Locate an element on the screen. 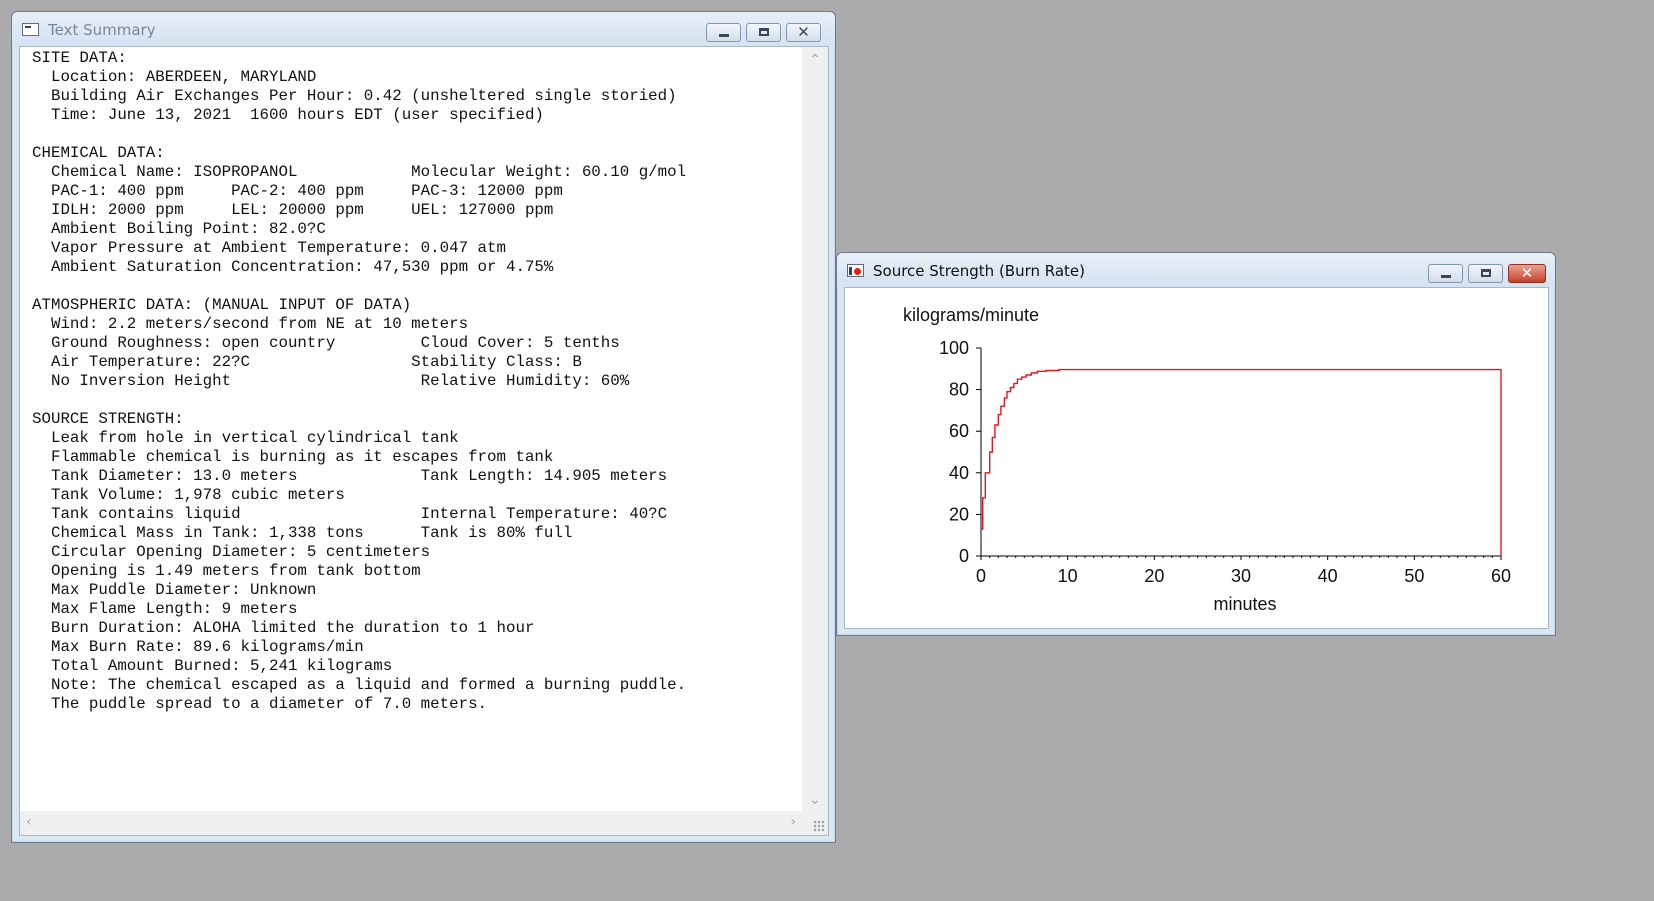  summary-line: Air Temperature: 22?C Stability Class: B is located at coordinates (307, 362).